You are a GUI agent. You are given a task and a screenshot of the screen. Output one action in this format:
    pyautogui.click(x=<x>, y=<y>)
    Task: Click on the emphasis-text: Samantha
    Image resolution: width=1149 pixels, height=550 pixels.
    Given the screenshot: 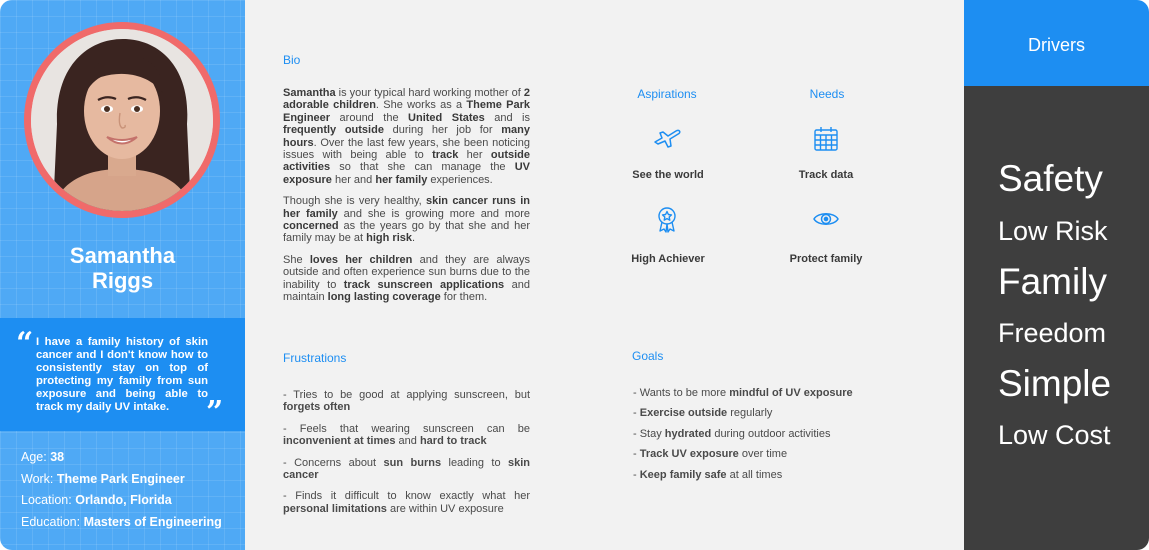 What is the action you would take?
    pyautogui.click(x=309, y=93)
    